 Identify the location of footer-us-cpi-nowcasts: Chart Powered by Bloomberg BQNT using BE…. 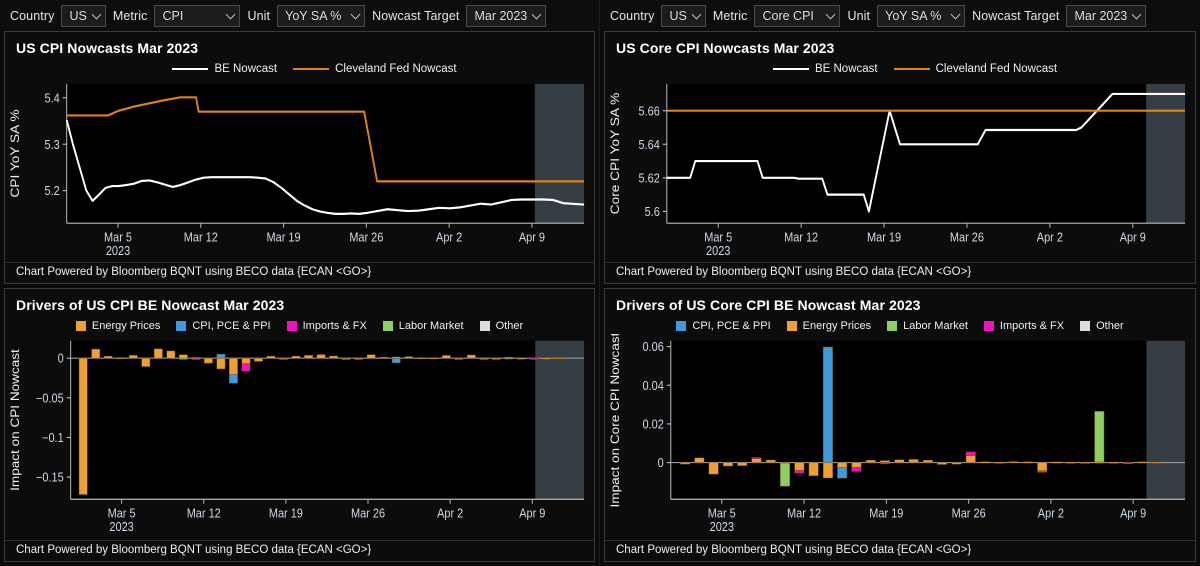
(299, 272).